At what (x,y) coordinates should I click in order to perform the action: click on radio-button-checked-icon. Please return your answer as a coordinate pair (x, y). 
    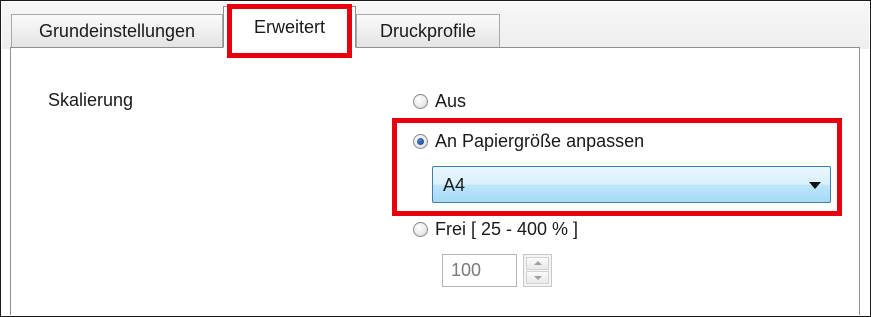
    Looking at the image, I should click on (420, 141).